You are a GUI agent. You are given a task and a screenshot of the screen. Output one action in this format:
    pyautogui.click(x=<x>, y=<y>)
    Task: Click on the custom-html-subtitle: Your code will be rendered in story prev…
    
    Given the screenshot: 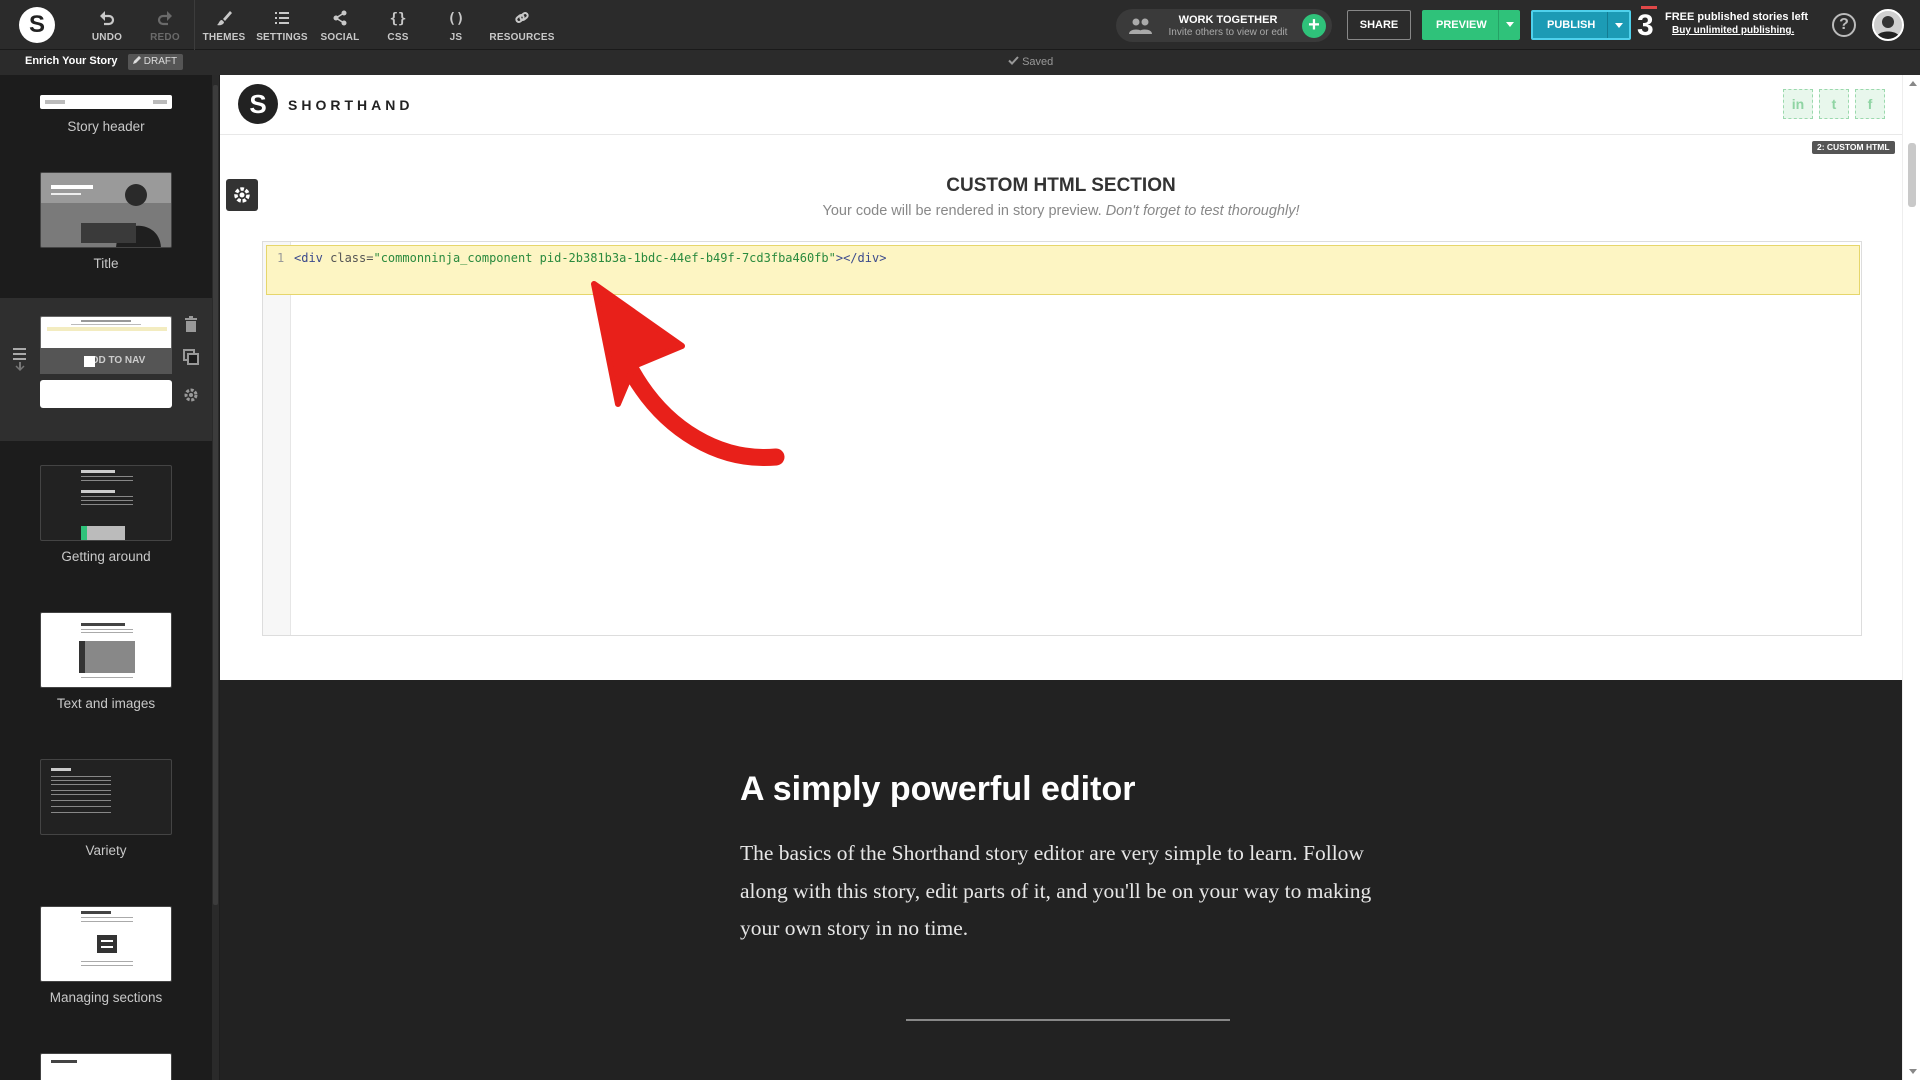 What is the action you would take?
    pyautogui.click(x=1061, y=211)
    